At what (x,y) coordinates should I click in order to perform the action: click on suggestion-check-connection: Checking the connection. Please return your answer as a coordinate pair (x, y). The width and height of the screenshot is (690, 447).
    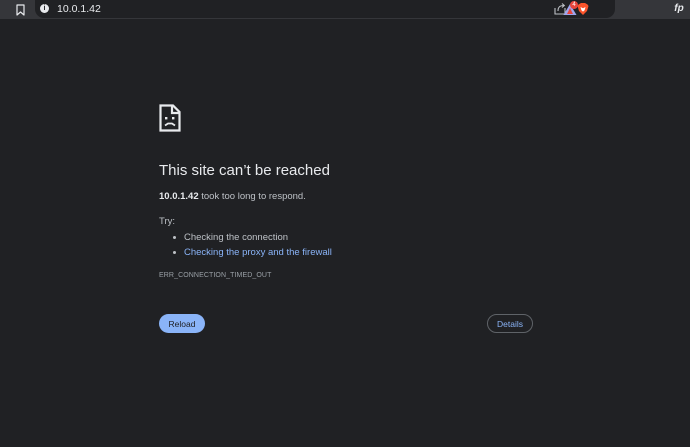
    Looking at the image, I should click on (236, 237).